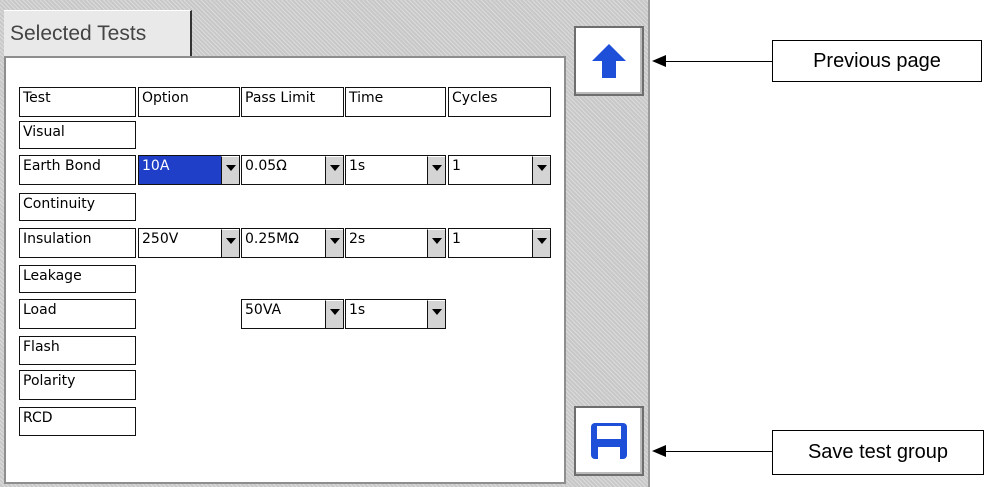  What do you see at coordinates (77, 243) in the screenshot?
I see `test-row-insulation: Insulation` at bounding box center [77, 243].